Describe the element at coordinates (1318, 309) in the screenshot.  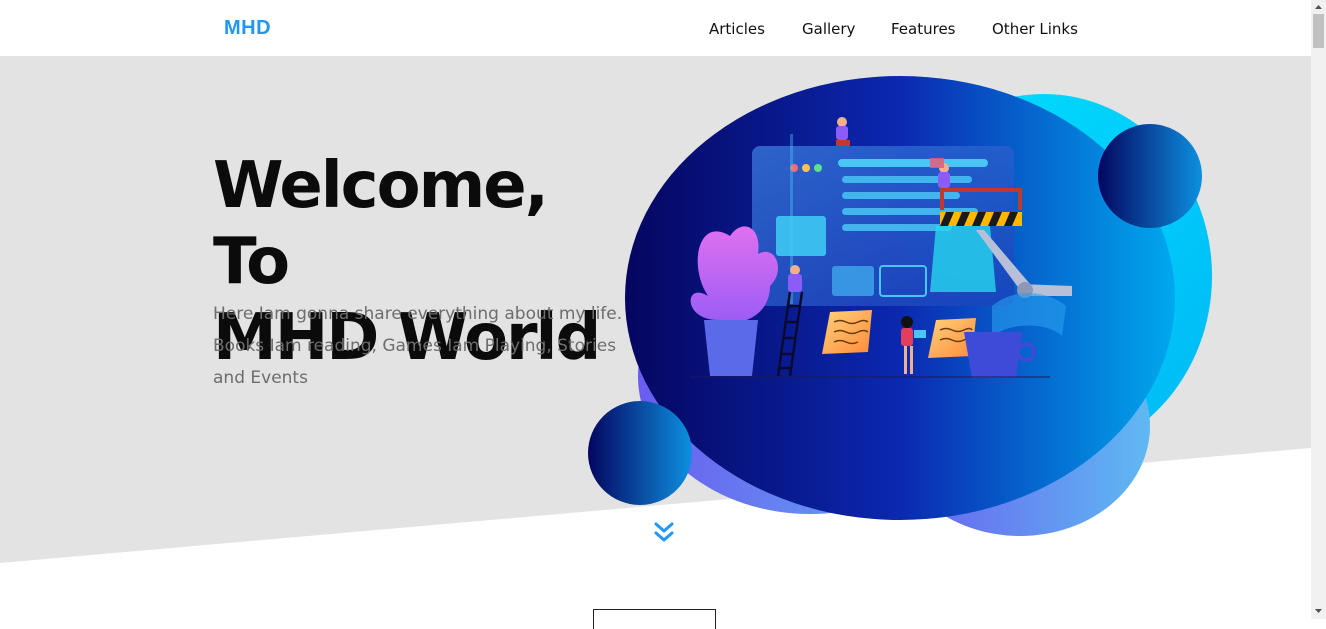
I see `page-scrollbar` at that location.